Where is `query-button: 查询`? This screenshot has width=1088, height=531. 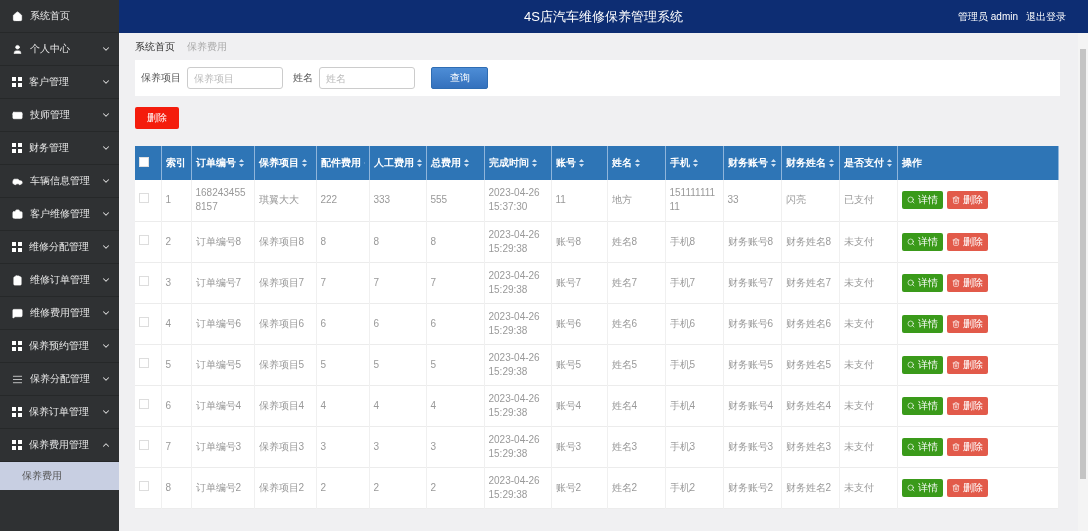 query-button: 查询 is located at coordinates (459, 78).